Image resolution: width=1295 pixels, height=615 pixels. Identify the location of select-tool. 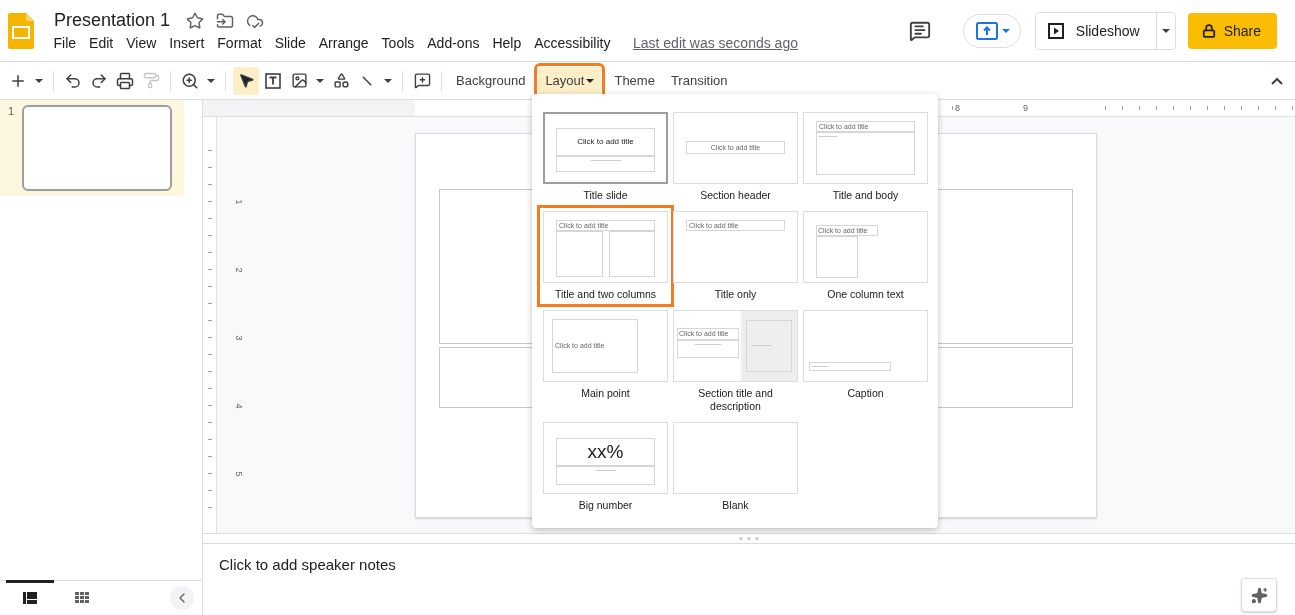
(246, 80).